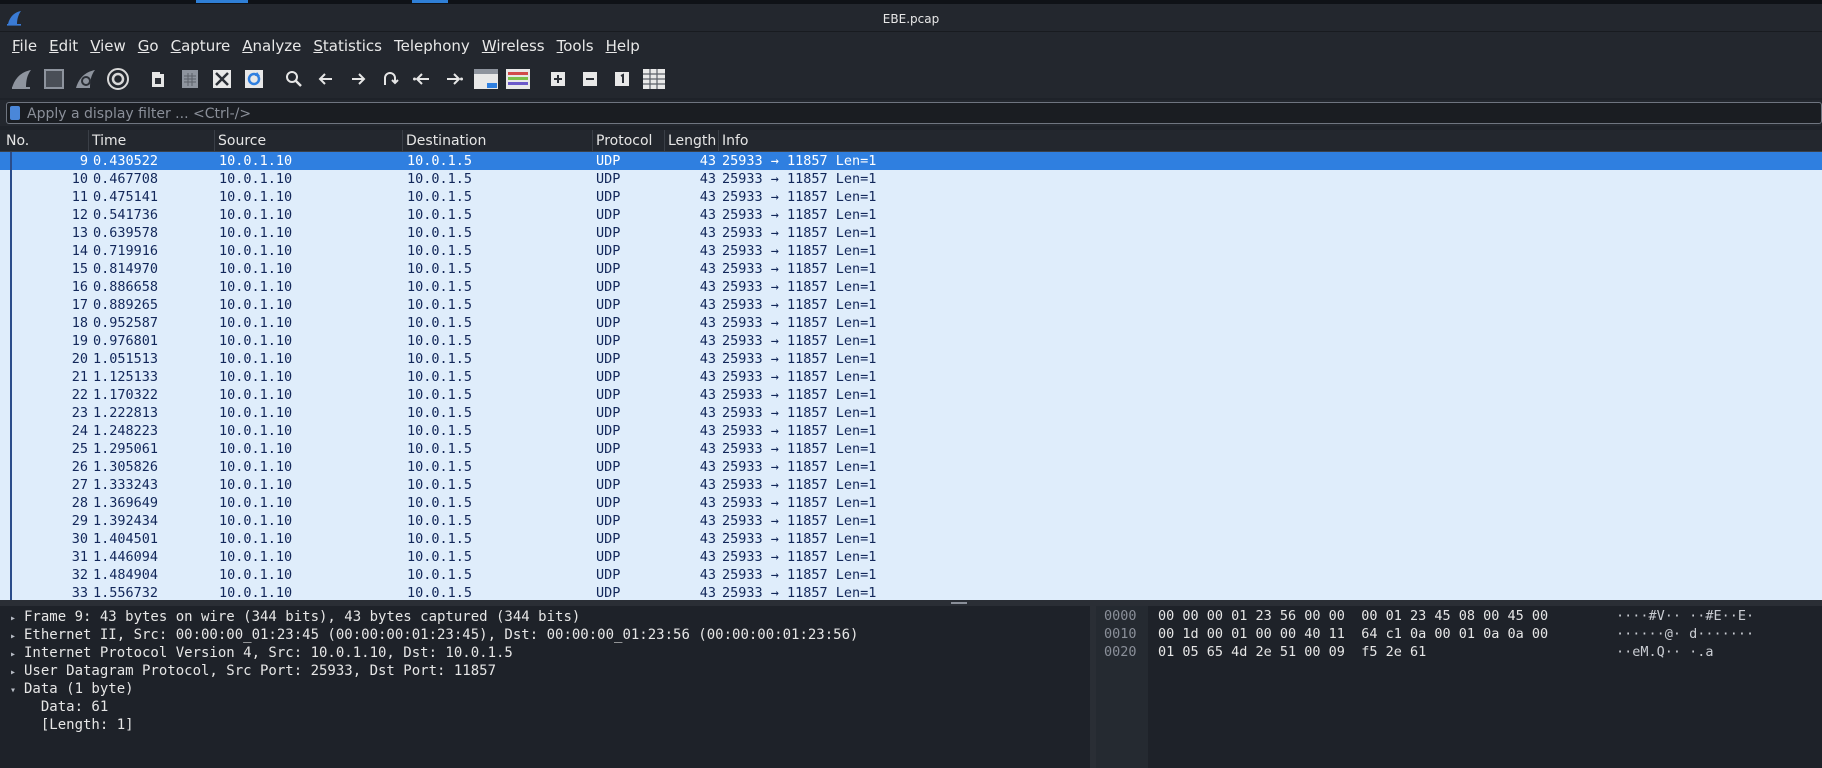 The image size is (1822, 768). I want to click on go-forward-icon, so click(358, 79).